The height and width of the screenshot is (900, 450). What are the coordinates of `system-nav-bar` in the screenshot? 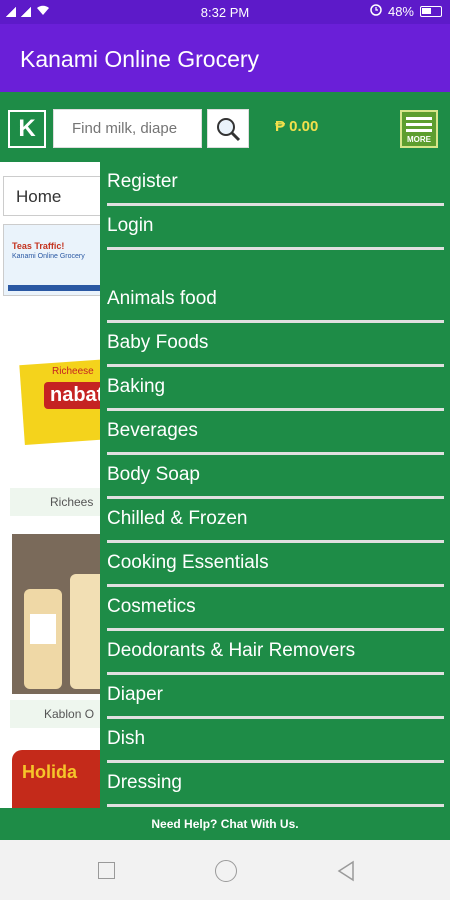 It's located at (225, 870).